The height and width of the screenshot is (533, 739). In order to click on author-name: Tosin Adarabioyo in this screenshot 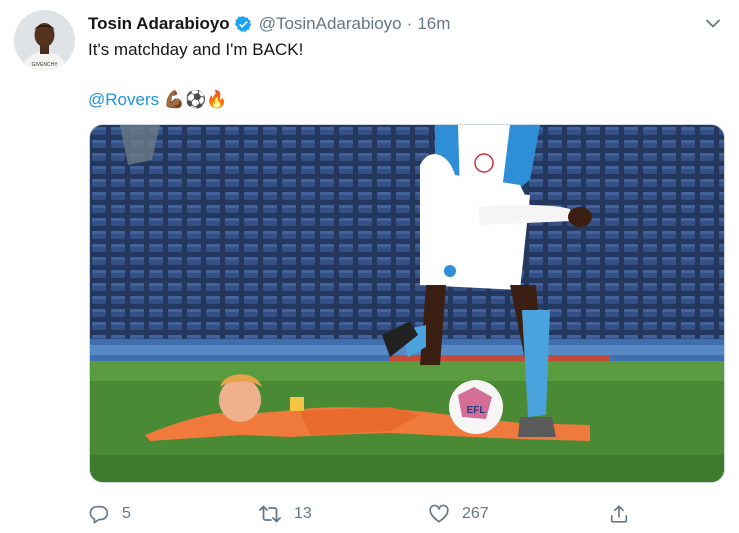, I will do `click(159, 24)`.